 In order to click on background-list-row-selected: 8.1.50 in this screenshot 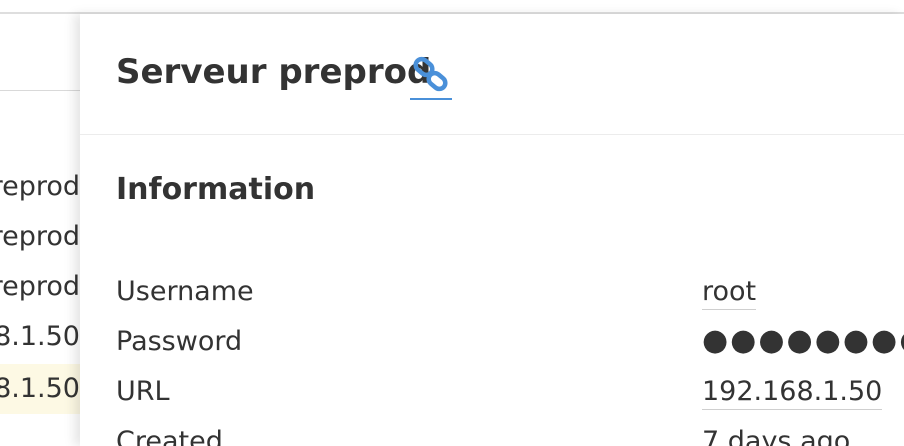, I will do `click(41, 389)`.